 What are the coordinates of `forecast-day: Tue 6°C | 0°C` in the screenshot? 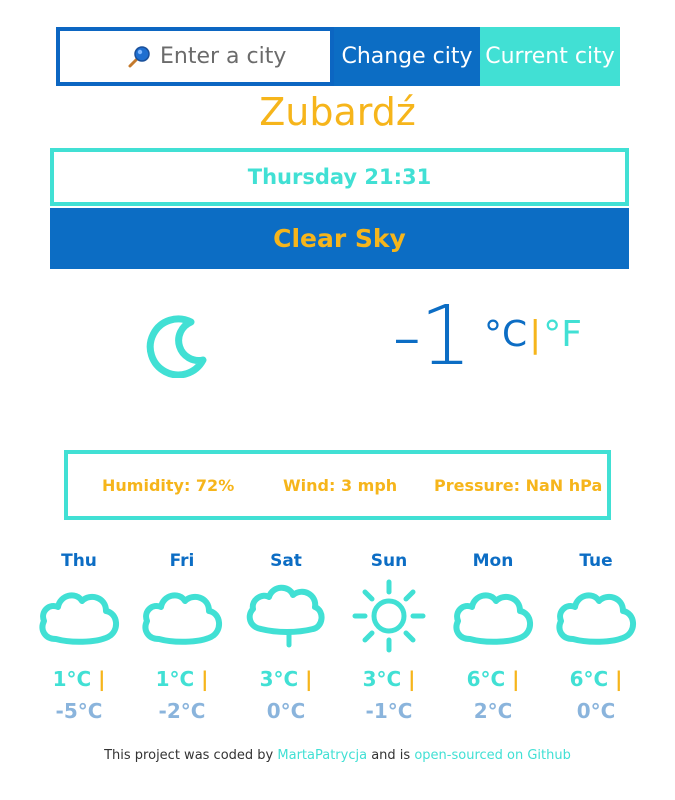 It's located at (596, 637).